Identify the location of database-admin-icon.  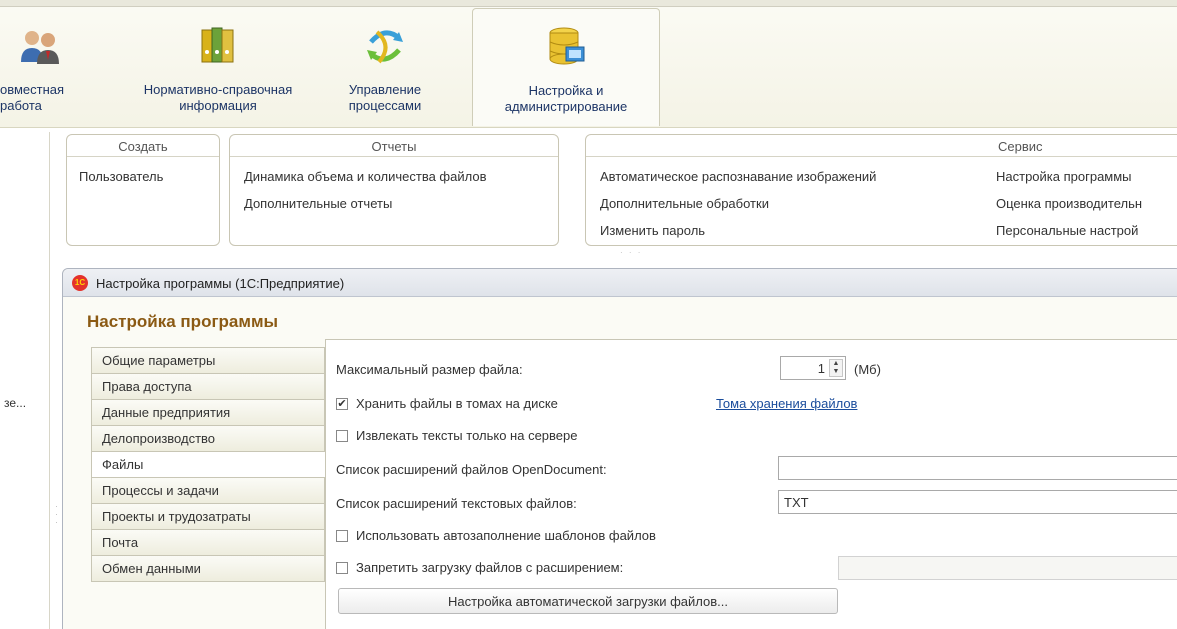
(567, 46).